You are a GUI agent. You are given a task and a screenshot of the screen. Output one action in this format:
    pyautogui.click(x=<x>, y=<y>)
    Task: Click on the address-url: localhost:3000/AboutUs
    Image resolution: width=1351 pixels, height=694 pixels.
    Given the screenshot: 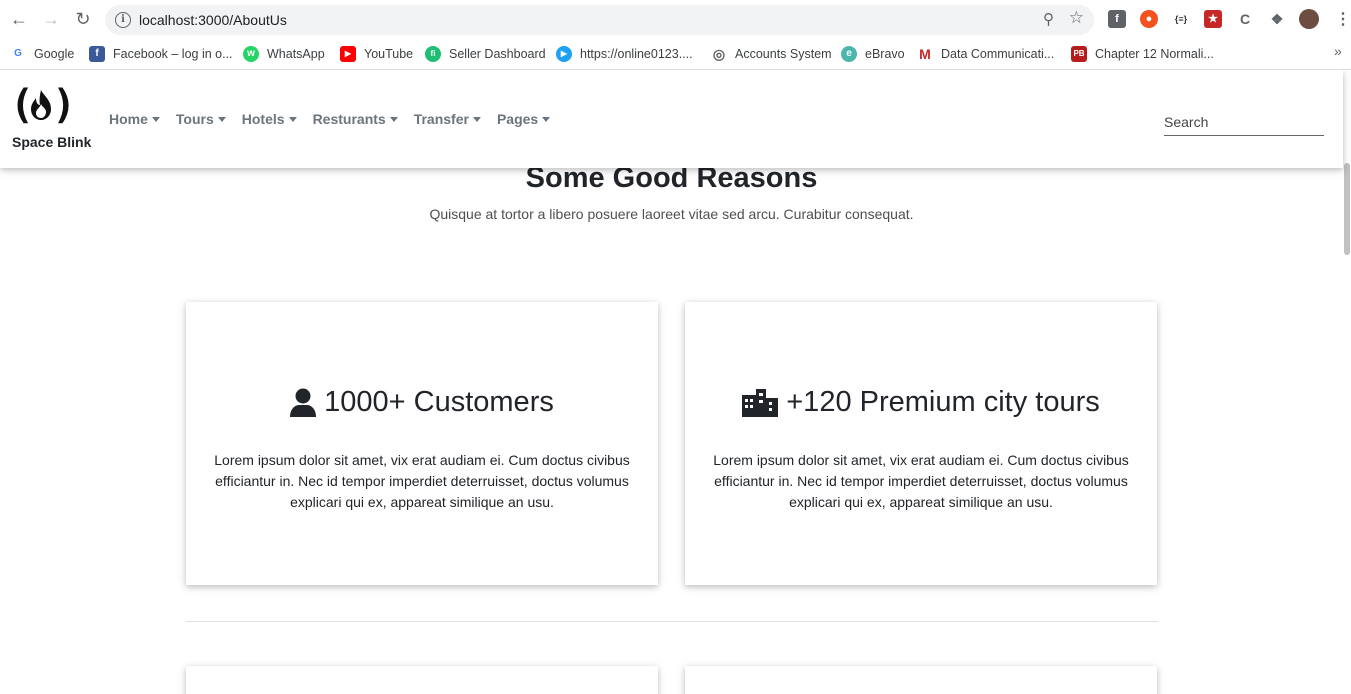 What is the action you would take?
    pyautogui.click(x=213, y=20)
    